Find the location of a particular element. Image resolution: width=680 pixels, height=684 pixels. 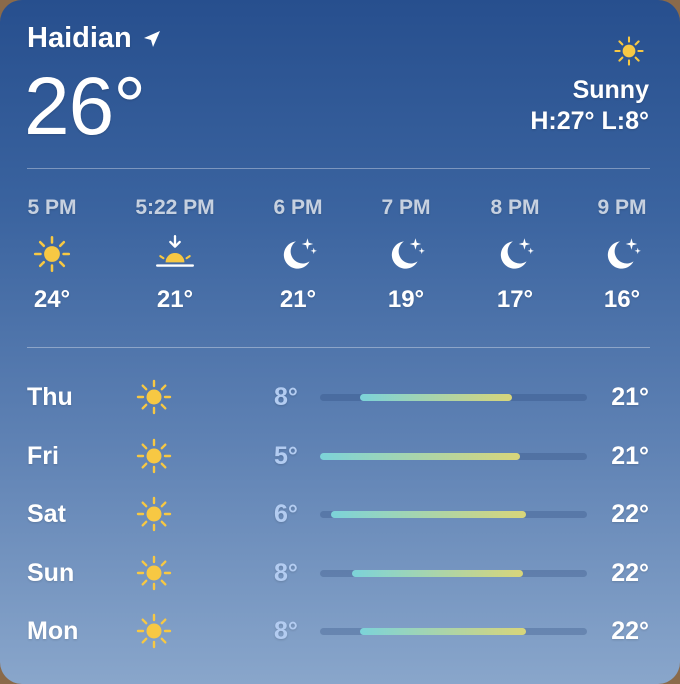

low-temperature: 5° is located at coordinates (286, 456).